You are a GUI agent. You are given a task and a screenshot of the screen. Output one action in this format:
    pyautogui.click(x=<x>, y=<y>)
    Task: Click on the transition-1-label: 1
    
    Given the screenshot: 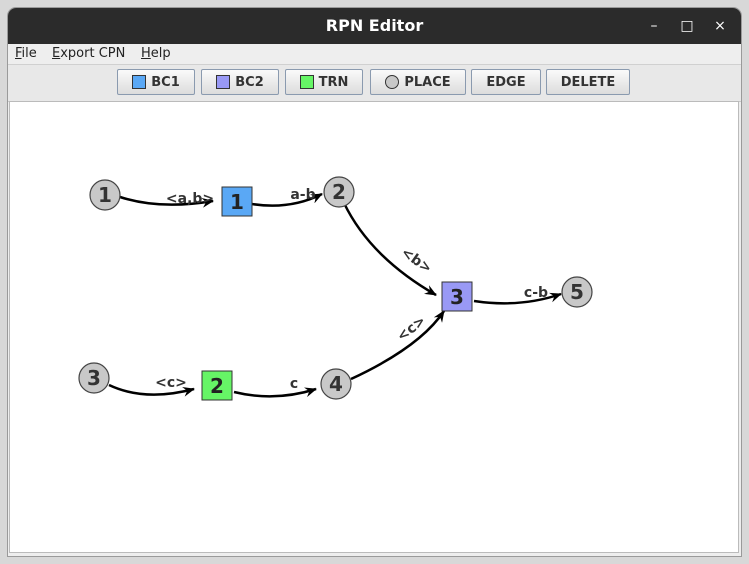 What is the action you would take?
    pyautogui.click(x=237, y=202)
    